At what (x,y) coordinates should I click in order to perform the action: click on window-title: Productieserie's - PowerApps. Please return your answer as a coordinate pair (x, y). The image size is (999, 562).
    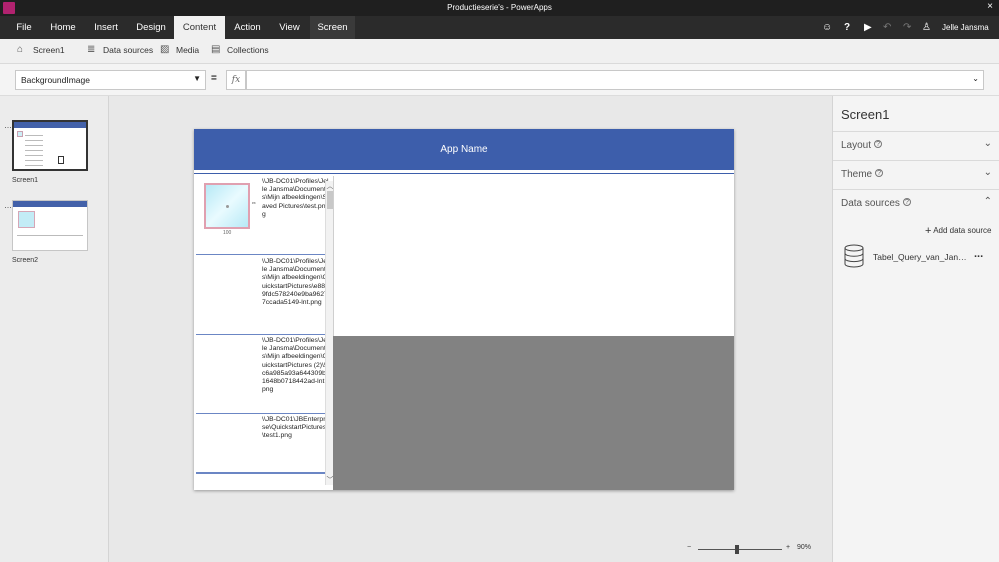
    Looking at the image, I should click on (499, 7).